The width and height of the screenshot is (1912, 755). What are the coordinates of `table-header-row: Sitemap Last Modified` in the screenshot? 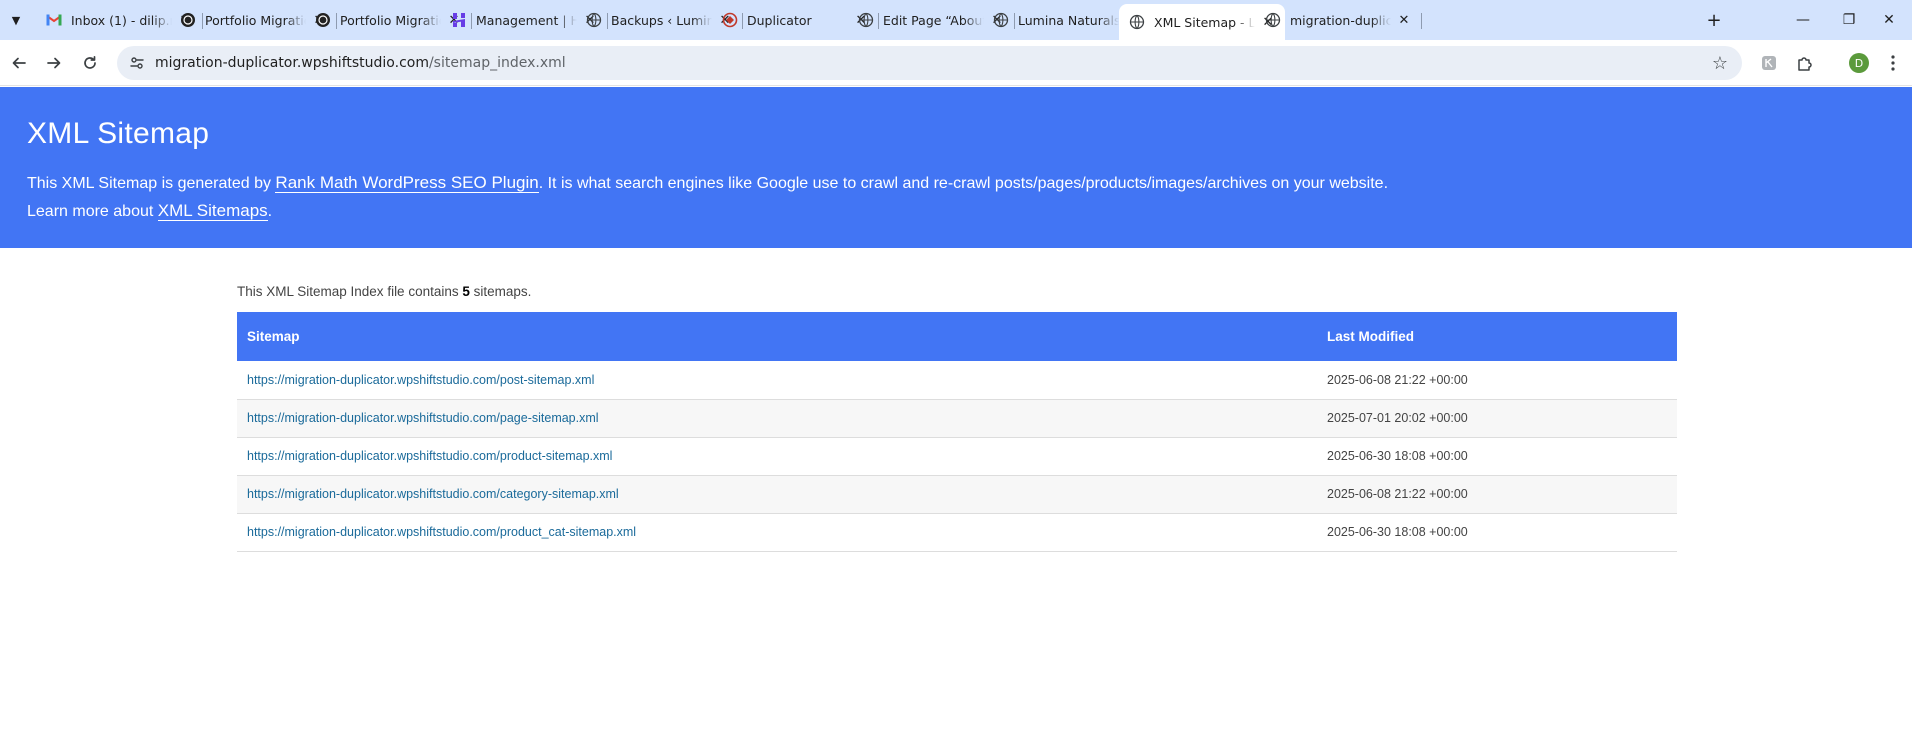 It's located at (957, 336).